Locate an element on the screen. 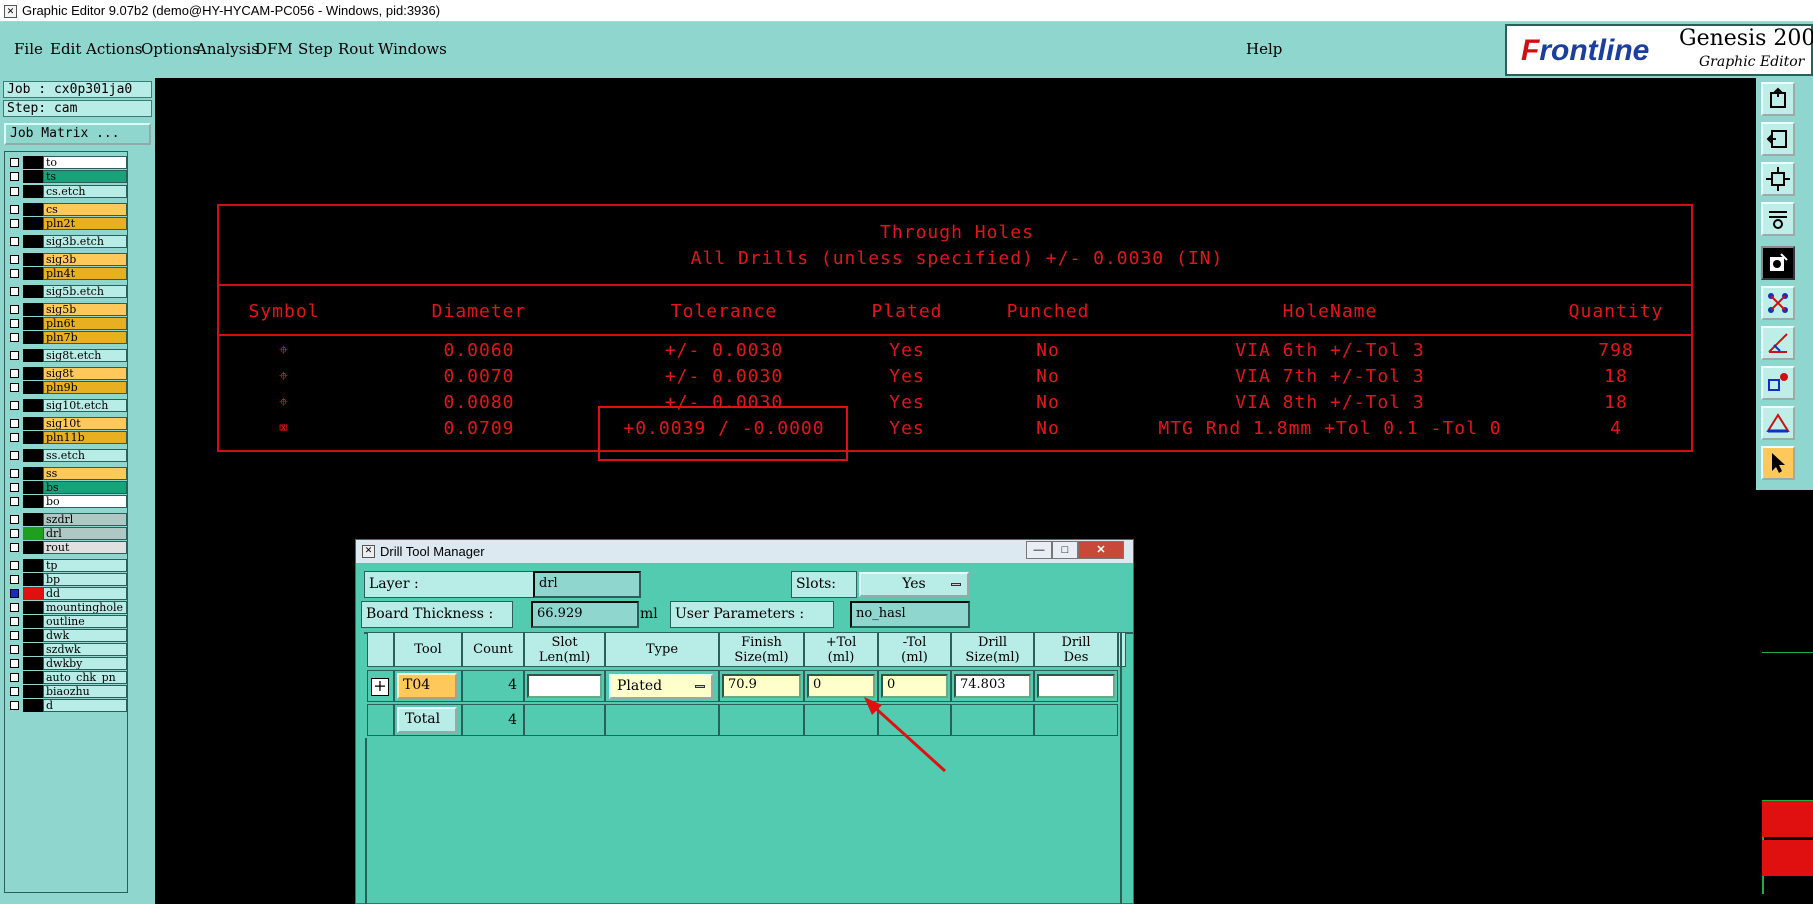 This screenshot has height=904, width=1813. slots-dropdown: Yes is located at coordinates (914, 584).